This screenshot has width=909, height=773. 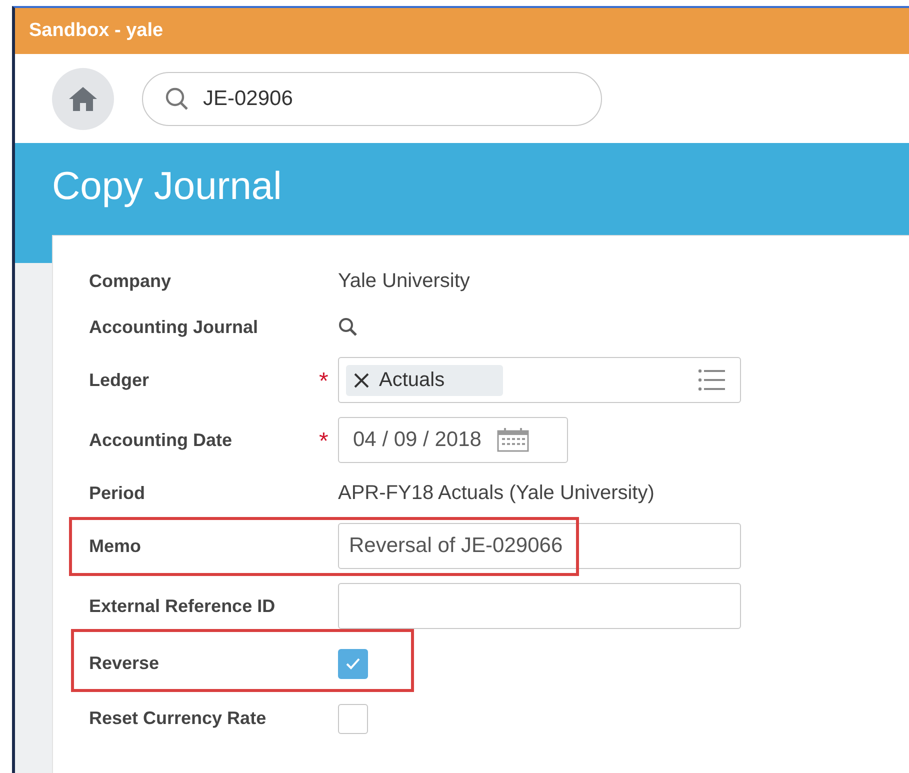 I want to click on field-label: Accounting Journal, so click(x=173, y=327).